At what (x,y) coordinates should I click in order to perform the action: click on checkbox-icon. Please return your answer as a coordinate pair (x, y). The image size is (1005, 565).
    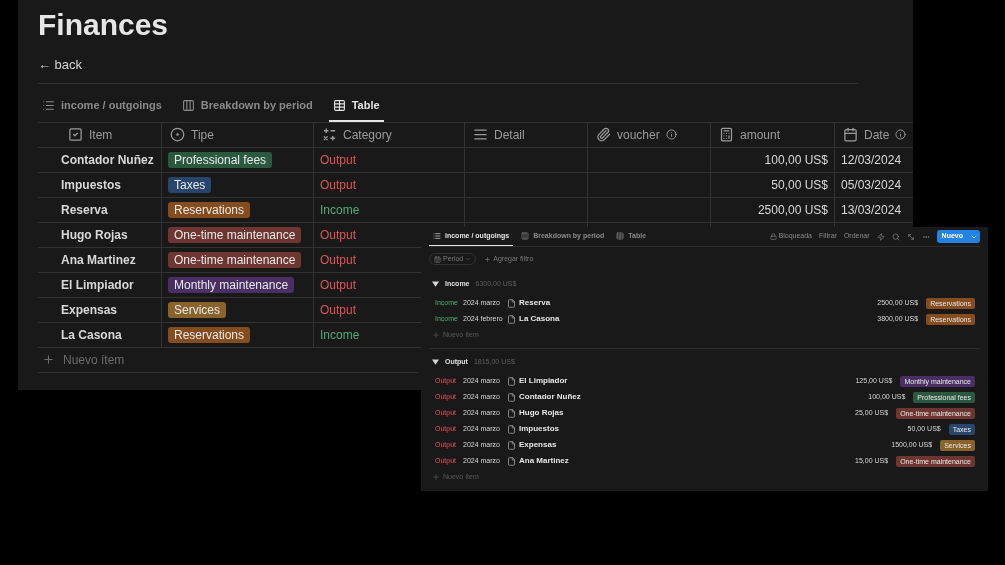
    Looking at the image, I should click on (75, 134).